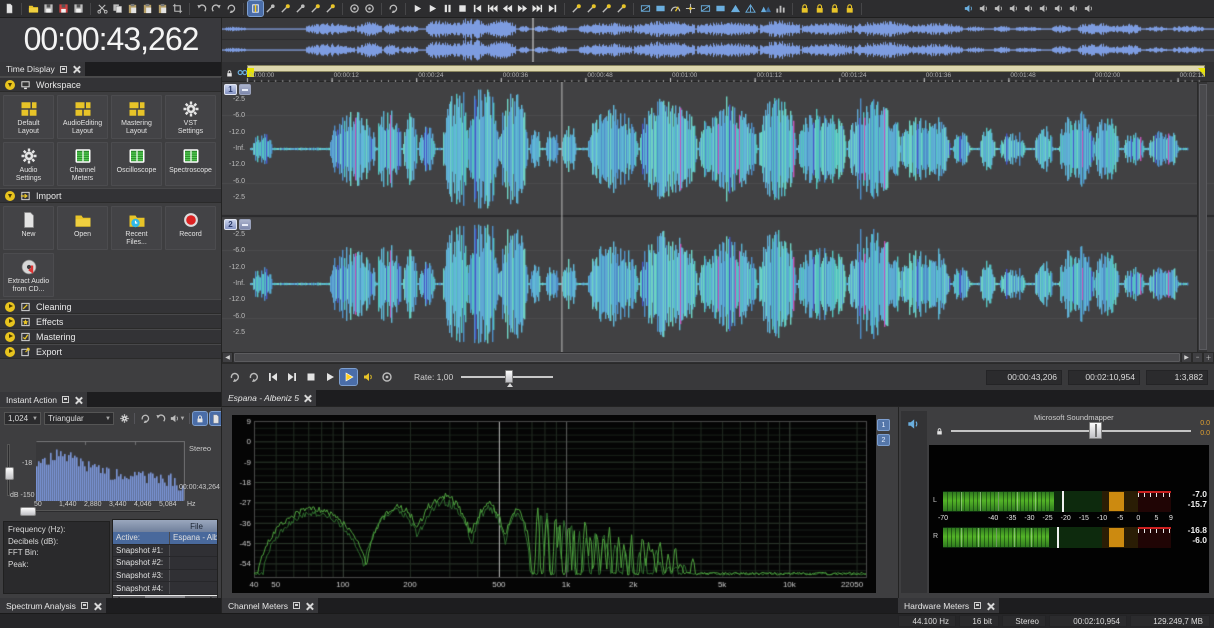 The height and width of the screenshot is (628, 1214). Describe the element at coordinates (245, 224) in the screenshot. I see `channel-2-minimize` at that location.